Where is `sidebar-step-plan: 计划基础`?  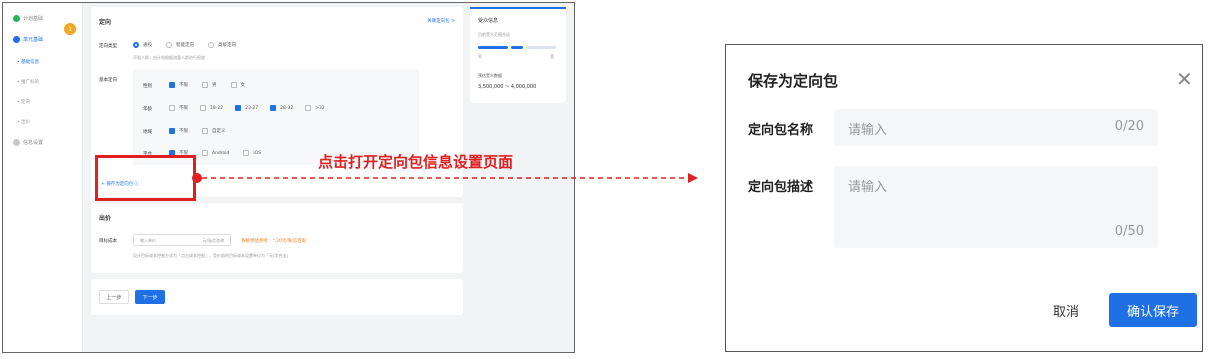 sidebar-step-plan: 计划基础 is located at coordinates (28, 18).